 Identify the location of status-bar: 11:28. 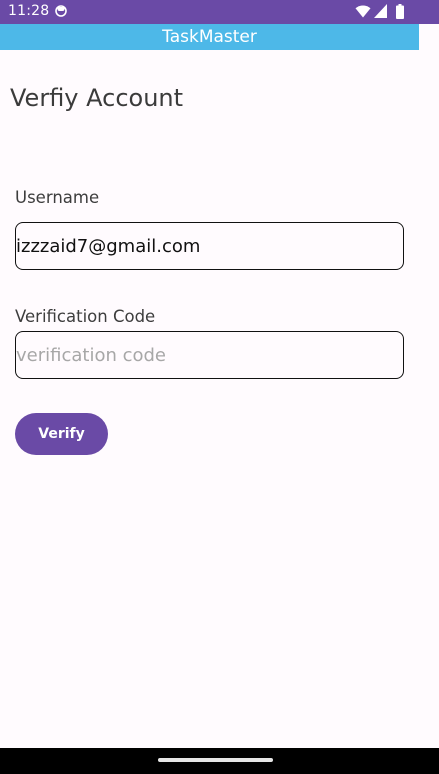
(219, 12).